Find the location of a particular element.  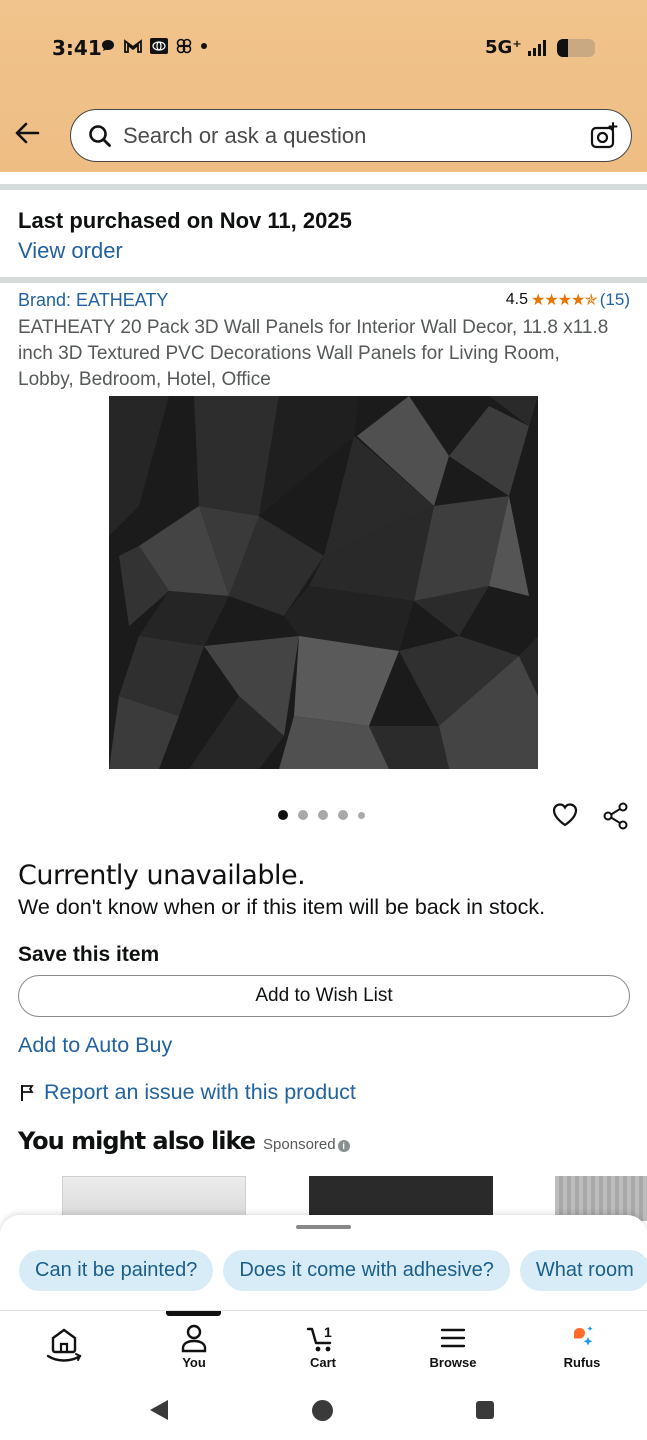

toyota-icon is located at coordinates (159, 46).